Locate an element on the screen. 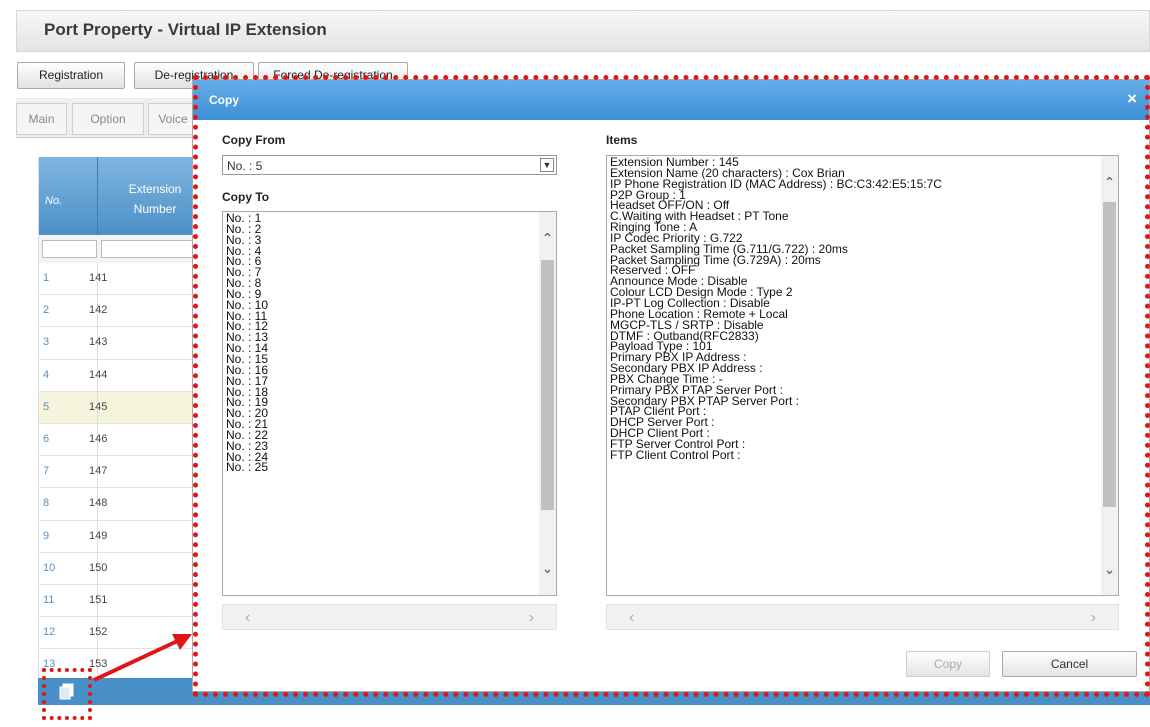 The width and height of the screenshot is (1150, 727). dialog-title-bar: Copy × is located at coordinates (671, 100).